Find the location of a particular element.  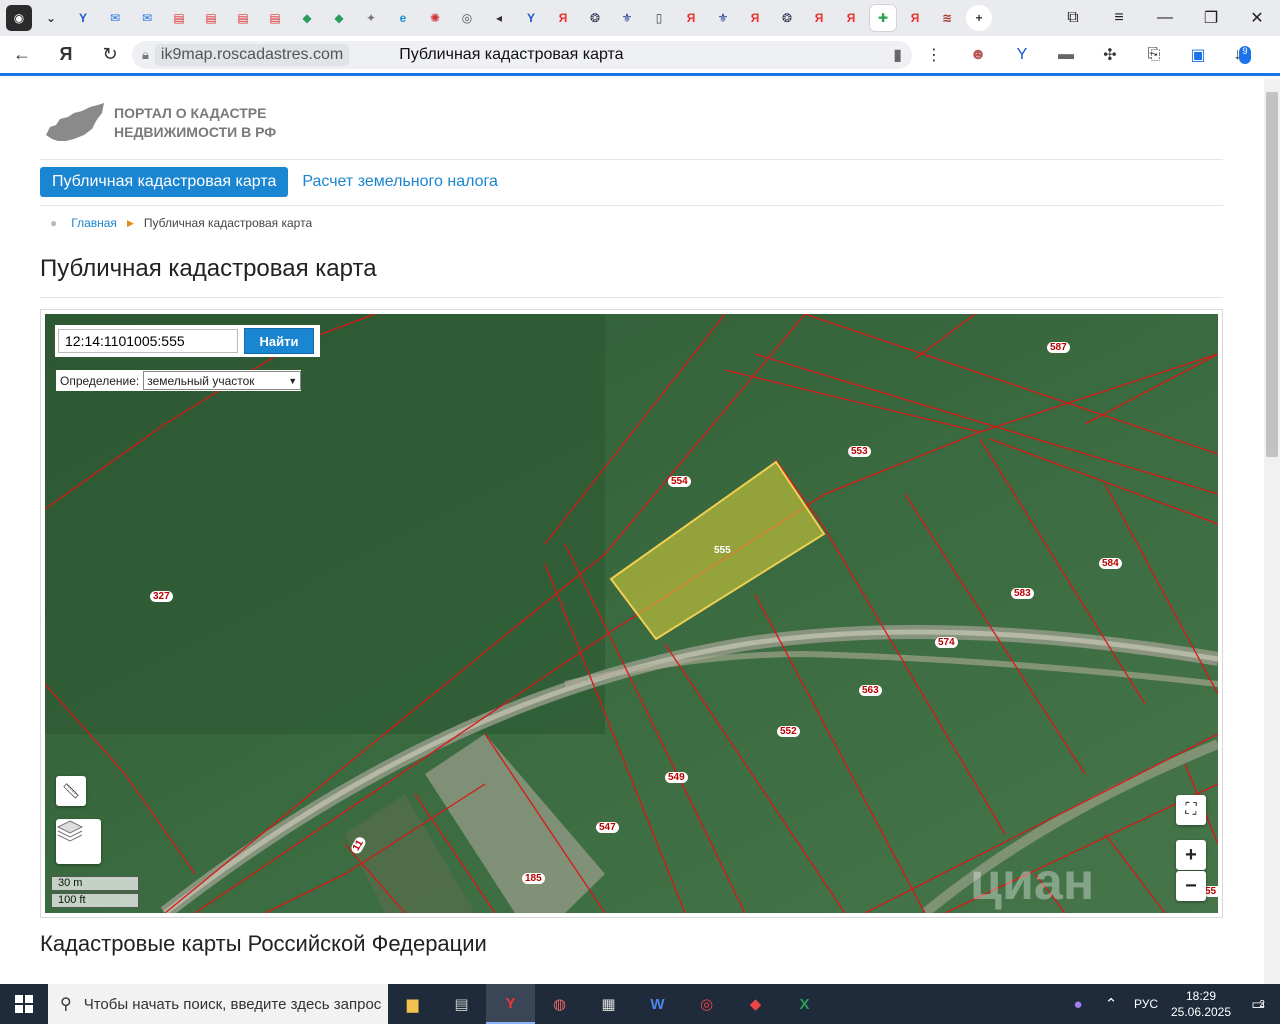

alice-icon: ● is located at coordinates (1078, 1004).